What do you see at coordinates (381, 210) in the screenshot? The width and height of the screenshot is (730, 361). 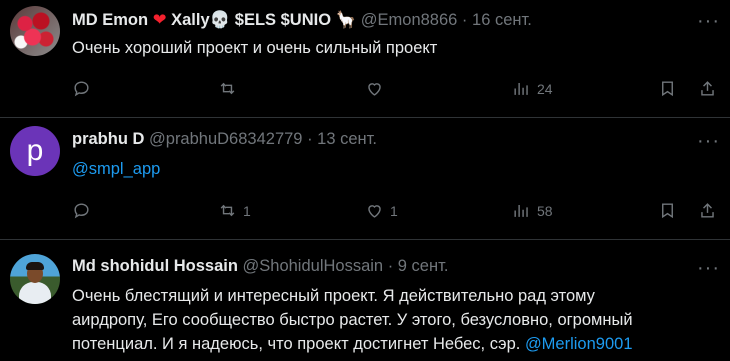 I see `like-button: 1` at bounding box center [381, 210].